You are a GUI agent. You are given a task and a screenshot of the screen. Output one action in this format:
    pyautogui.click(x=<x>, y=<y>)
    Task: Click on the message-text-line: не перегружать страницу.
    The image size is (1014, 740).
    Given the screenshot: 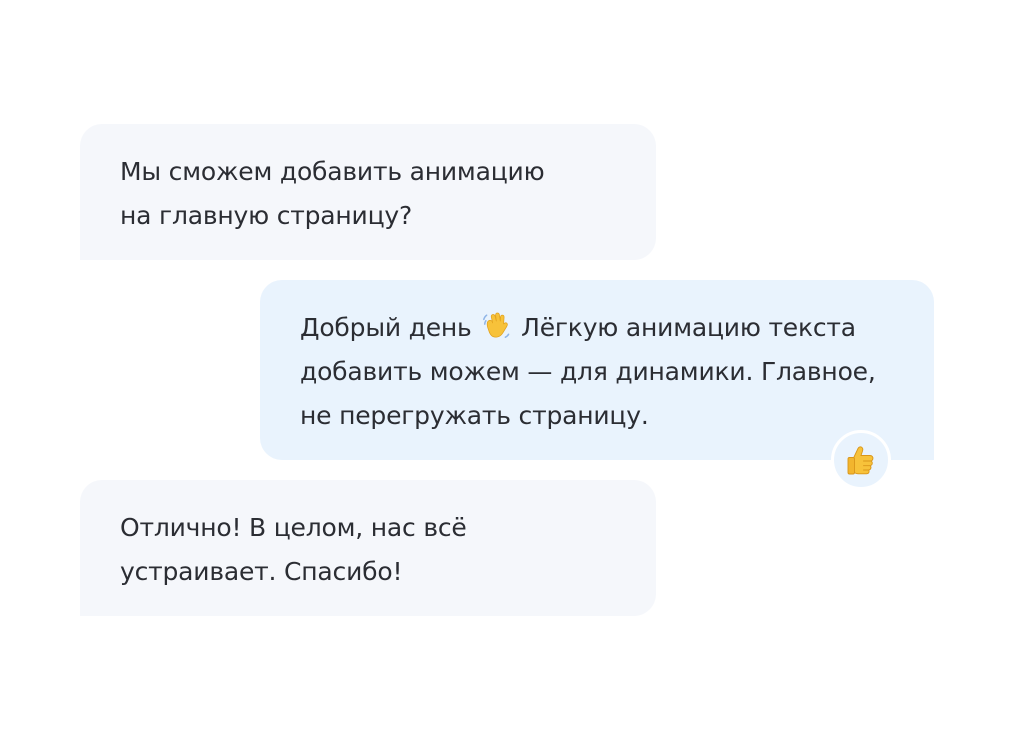 What is the action you would take?
    pyautogui.click(x=474, y=415)
    